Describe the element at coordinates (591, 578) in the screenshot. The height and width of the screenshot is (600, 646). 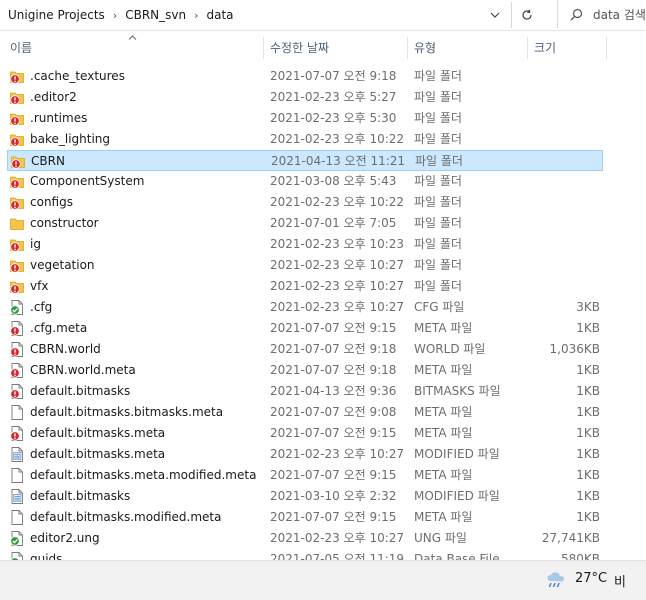
I see `weather-temperature: 27°C` at that location.